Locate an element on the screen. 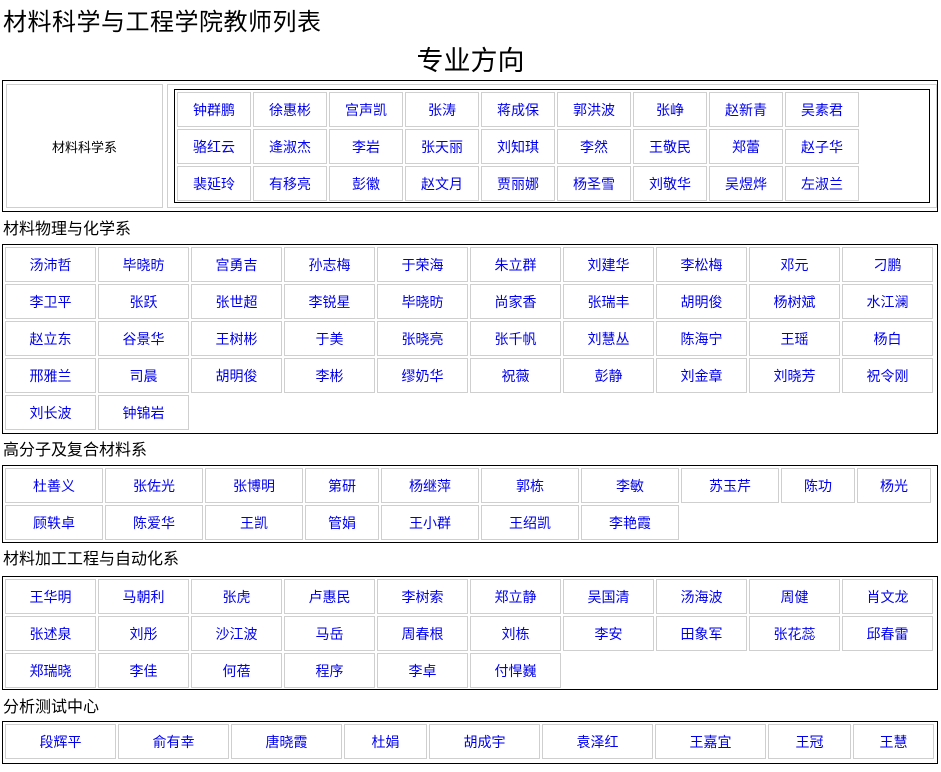  teacher-link: 郭洪波 is located at coordinates (594, 109).